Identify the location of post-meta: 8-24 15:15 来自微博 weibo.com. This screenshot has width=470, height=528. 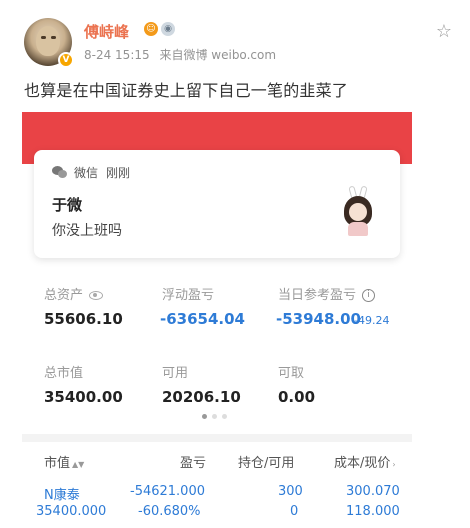
(183, 54).